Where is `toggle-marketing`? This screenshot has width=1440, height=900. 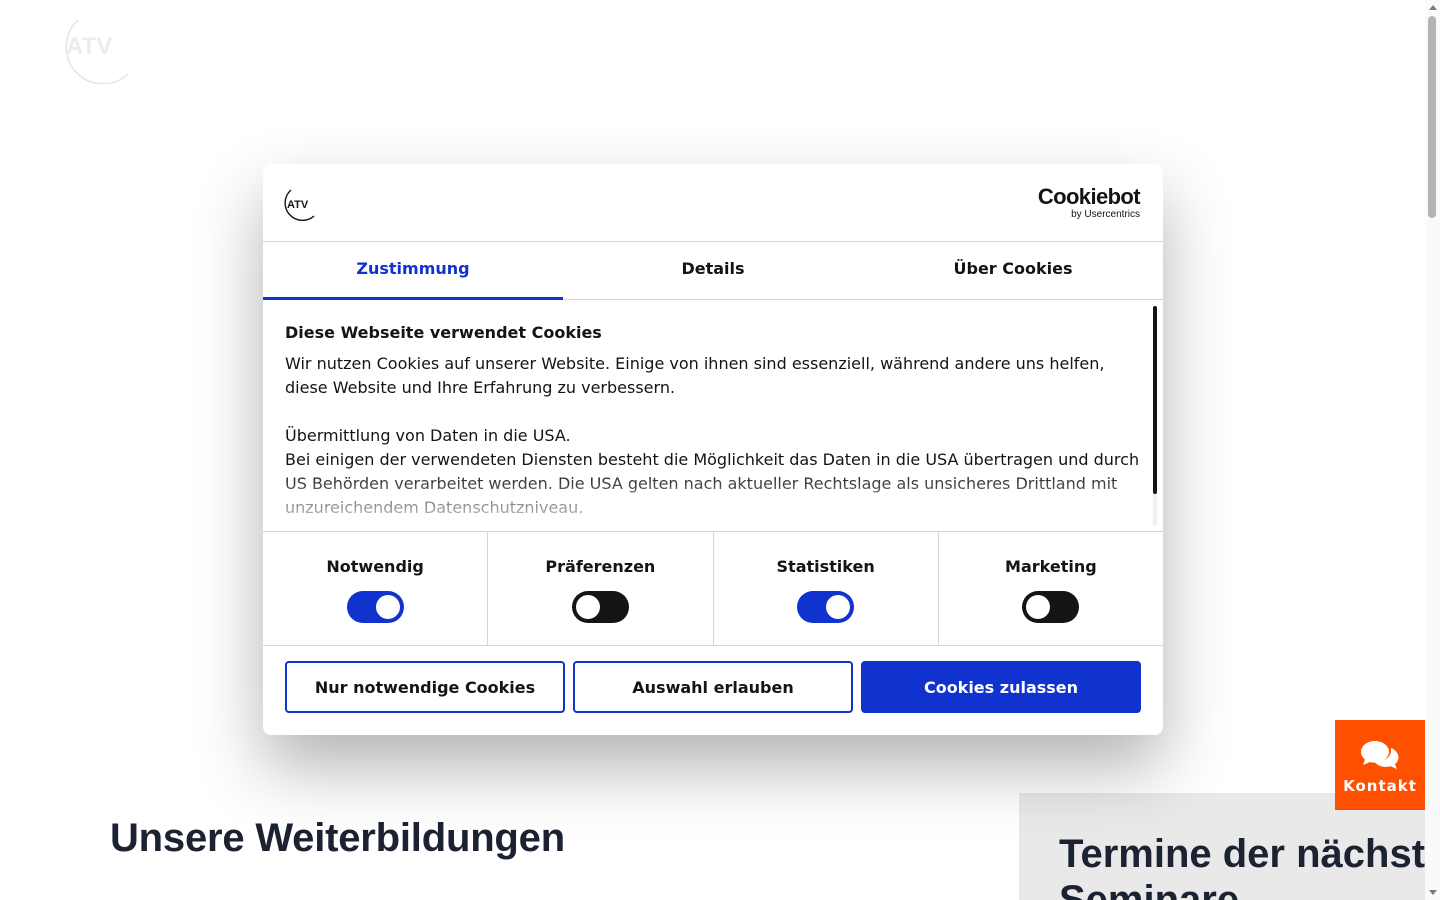
toggle-marketing is located at coordinates (1051, 607).